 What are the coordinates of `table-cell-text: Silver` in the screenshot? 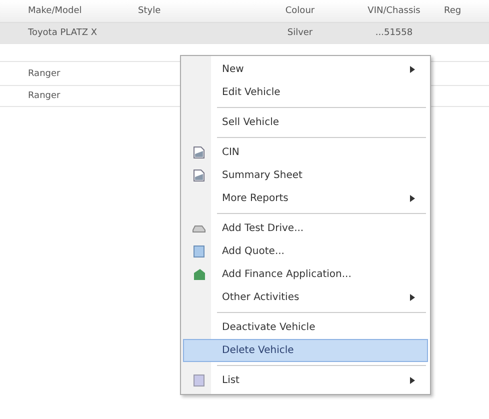 It's located at (300, 33).